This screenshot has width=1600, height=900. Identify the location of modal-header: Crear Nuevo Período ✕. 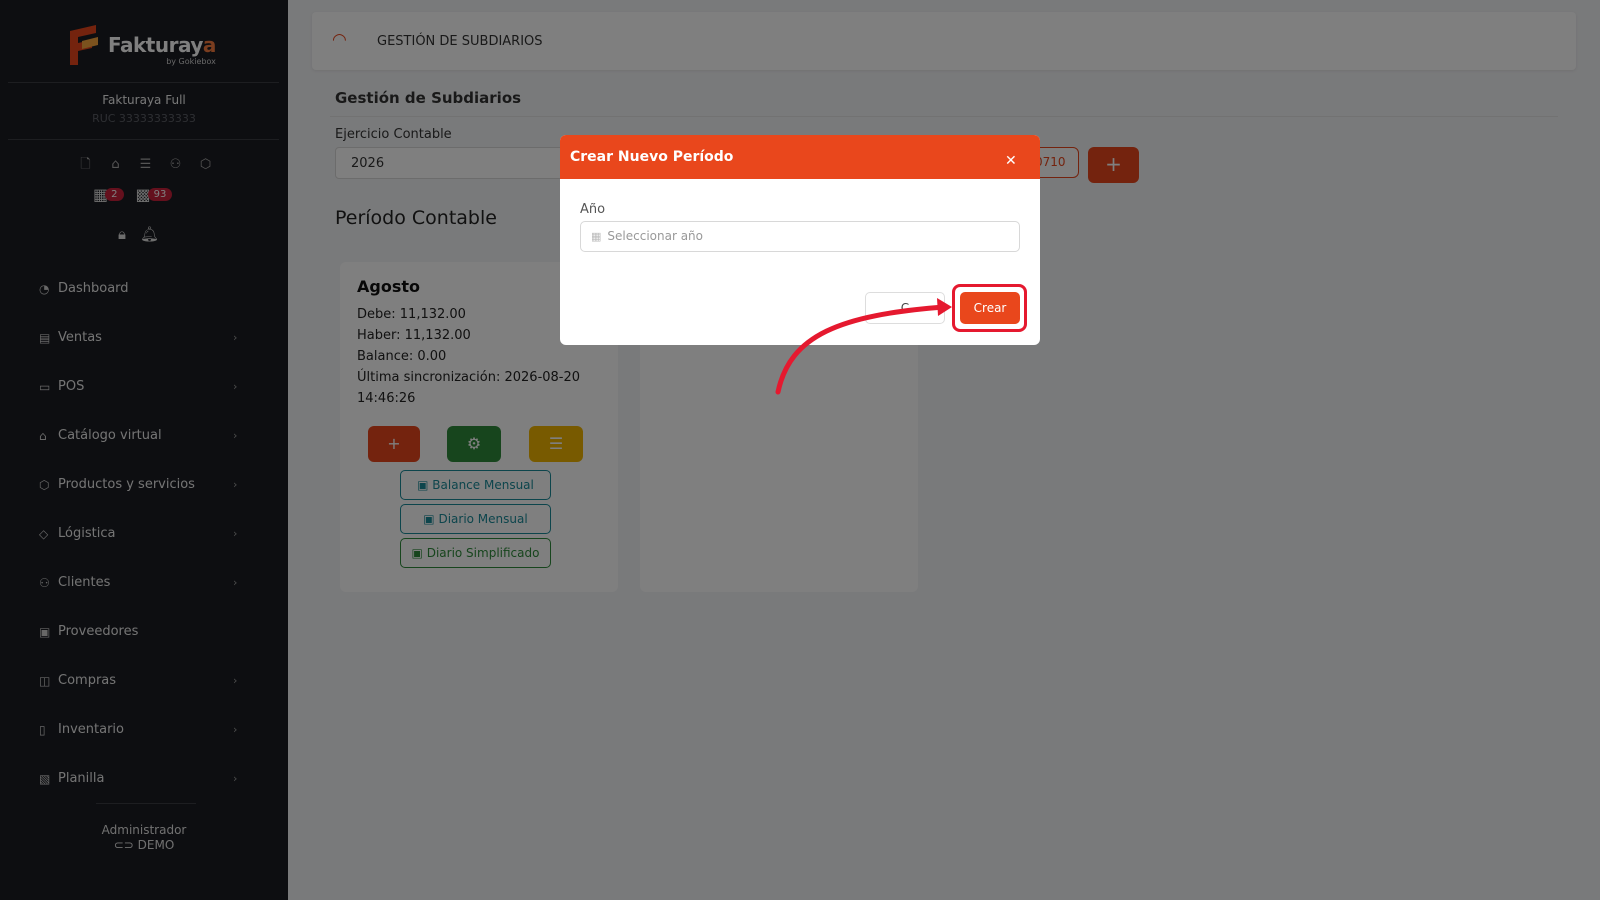
(800, 157).